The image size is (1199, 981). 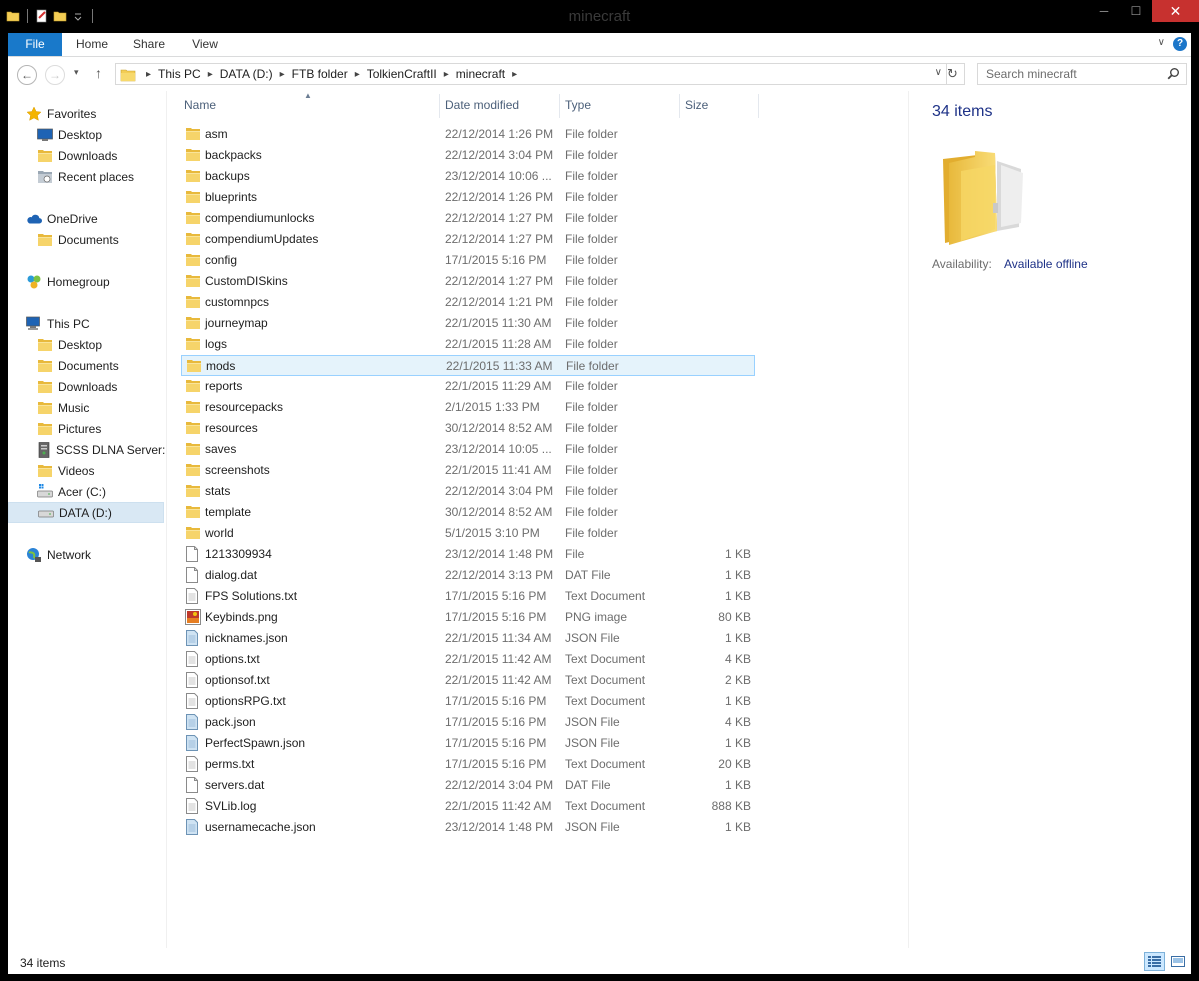 What do you see at coordinates (1104, 11) in the screenshot?
I see `minimize-button: ─` at bounding box center [1104, 11].